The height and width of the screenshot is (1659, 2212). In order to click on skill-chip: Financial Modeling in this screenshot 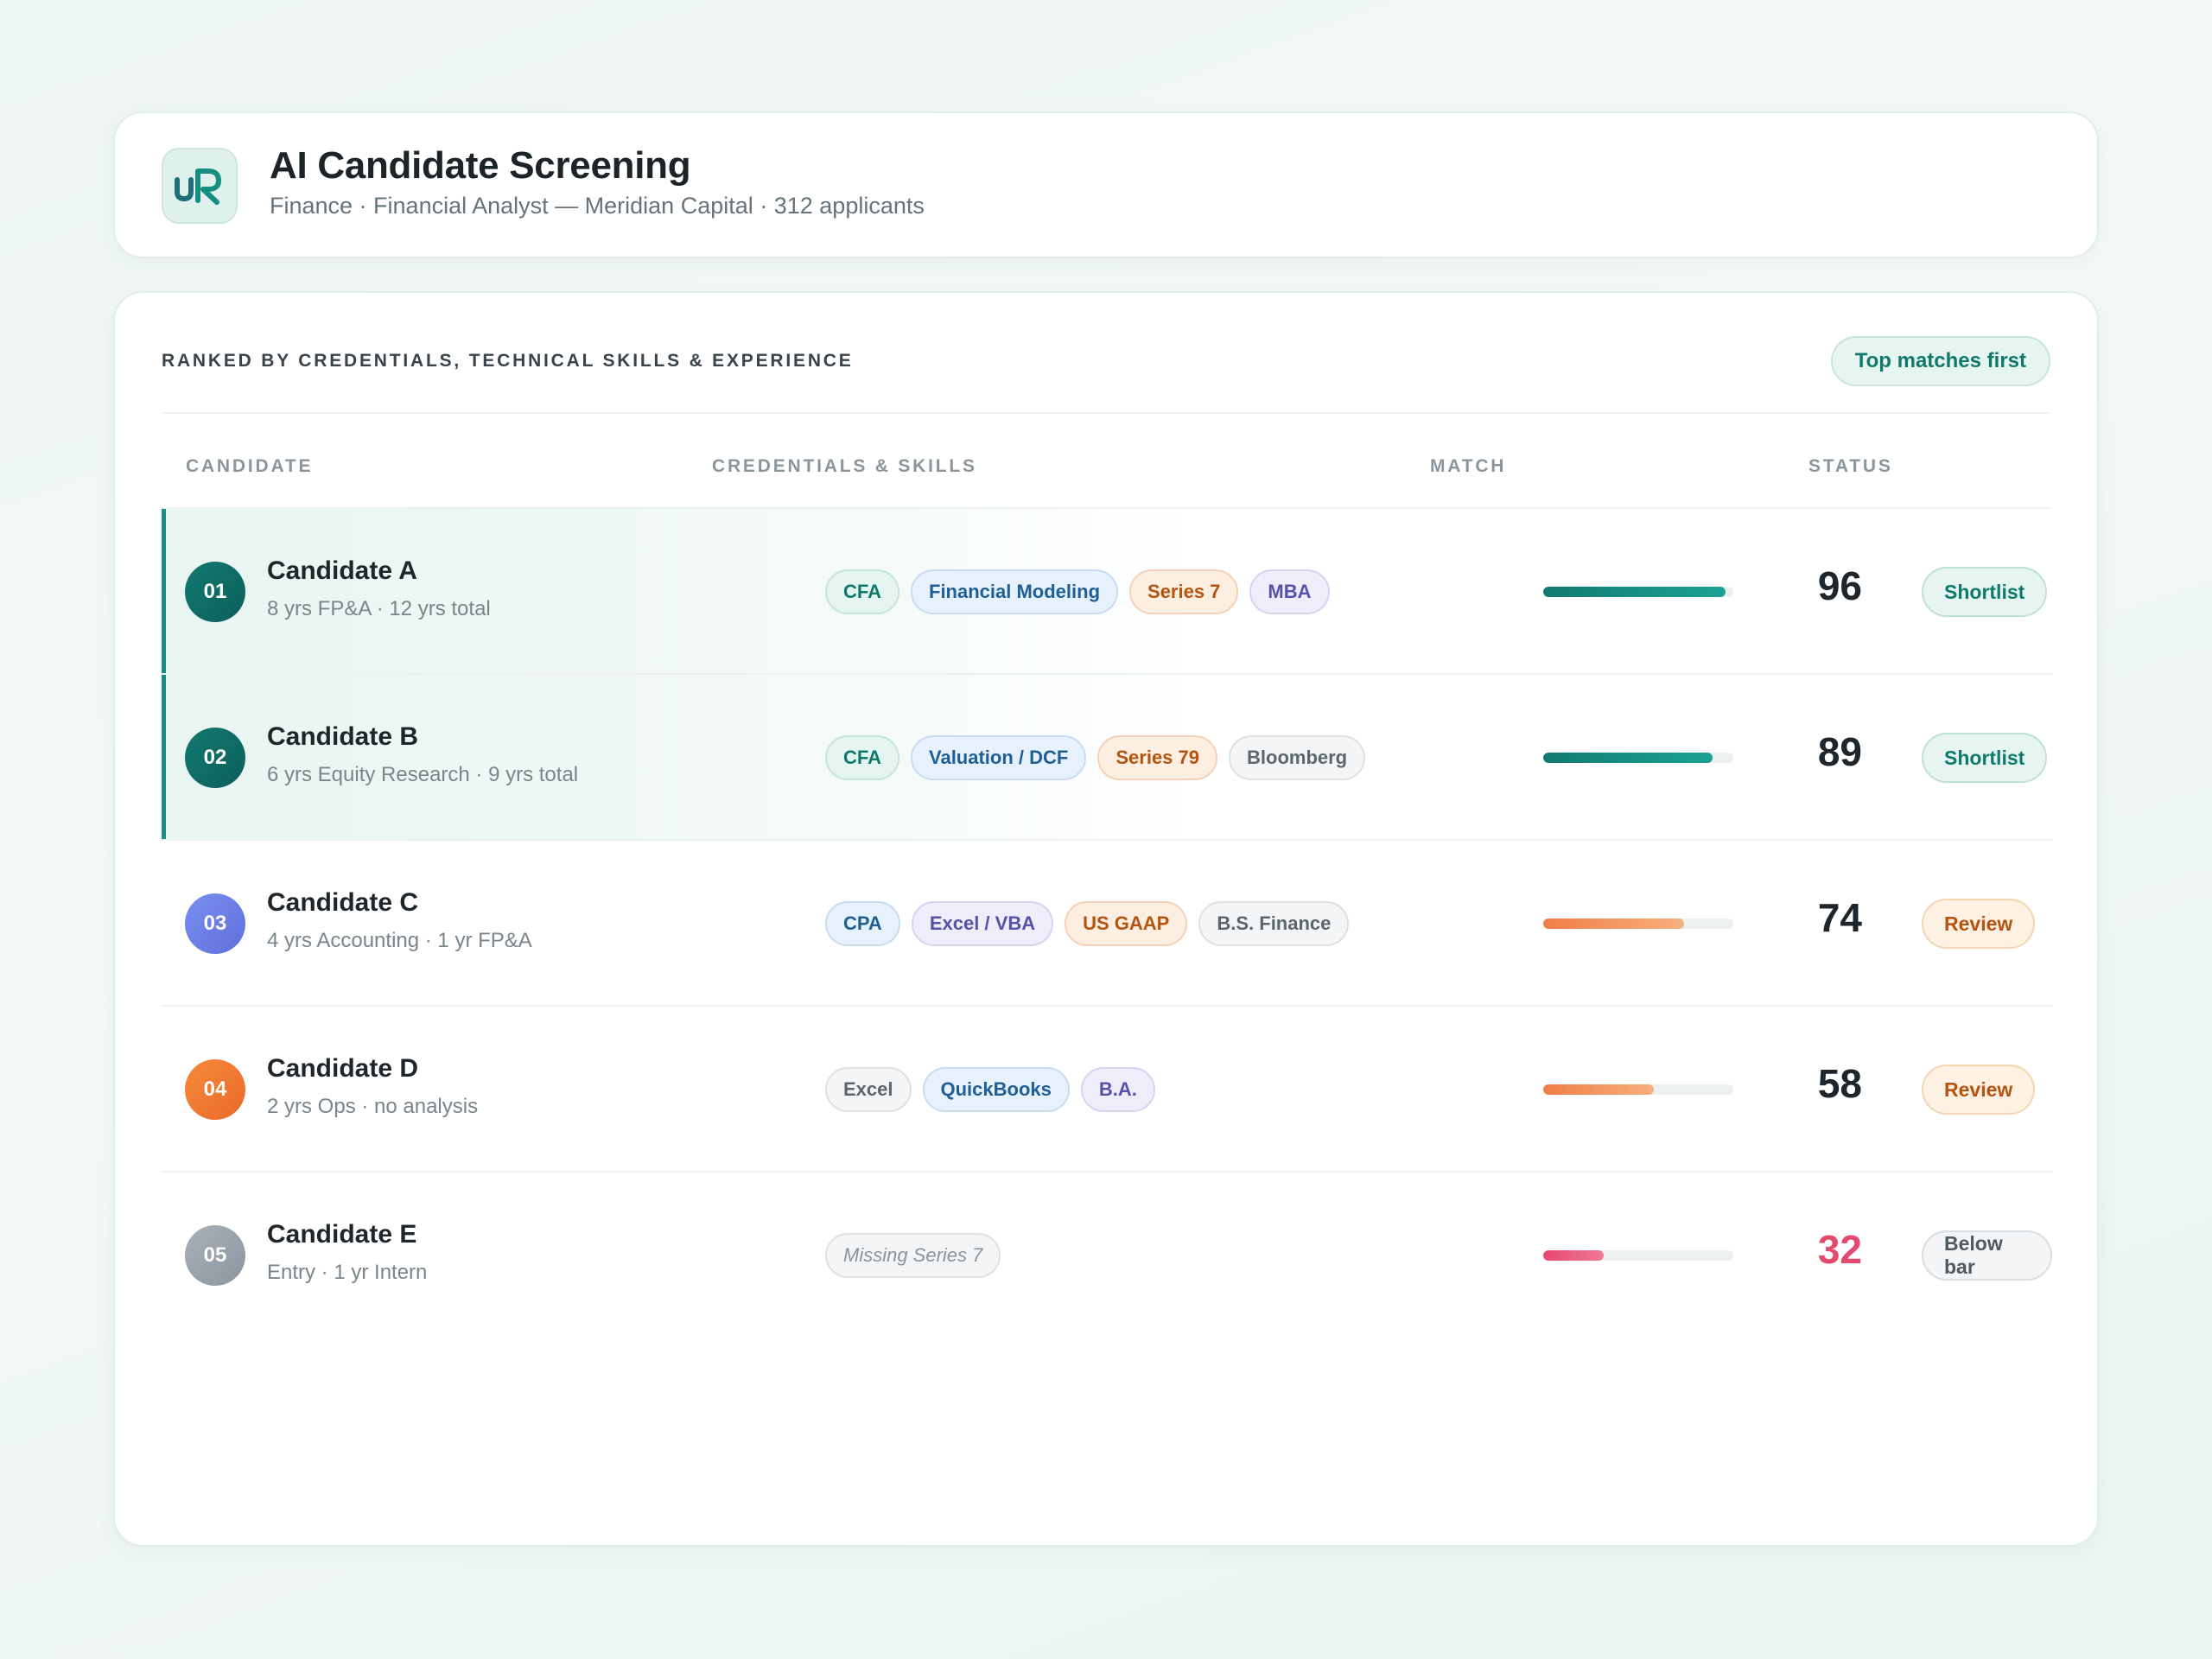, I will do `click(1015, 591)`.